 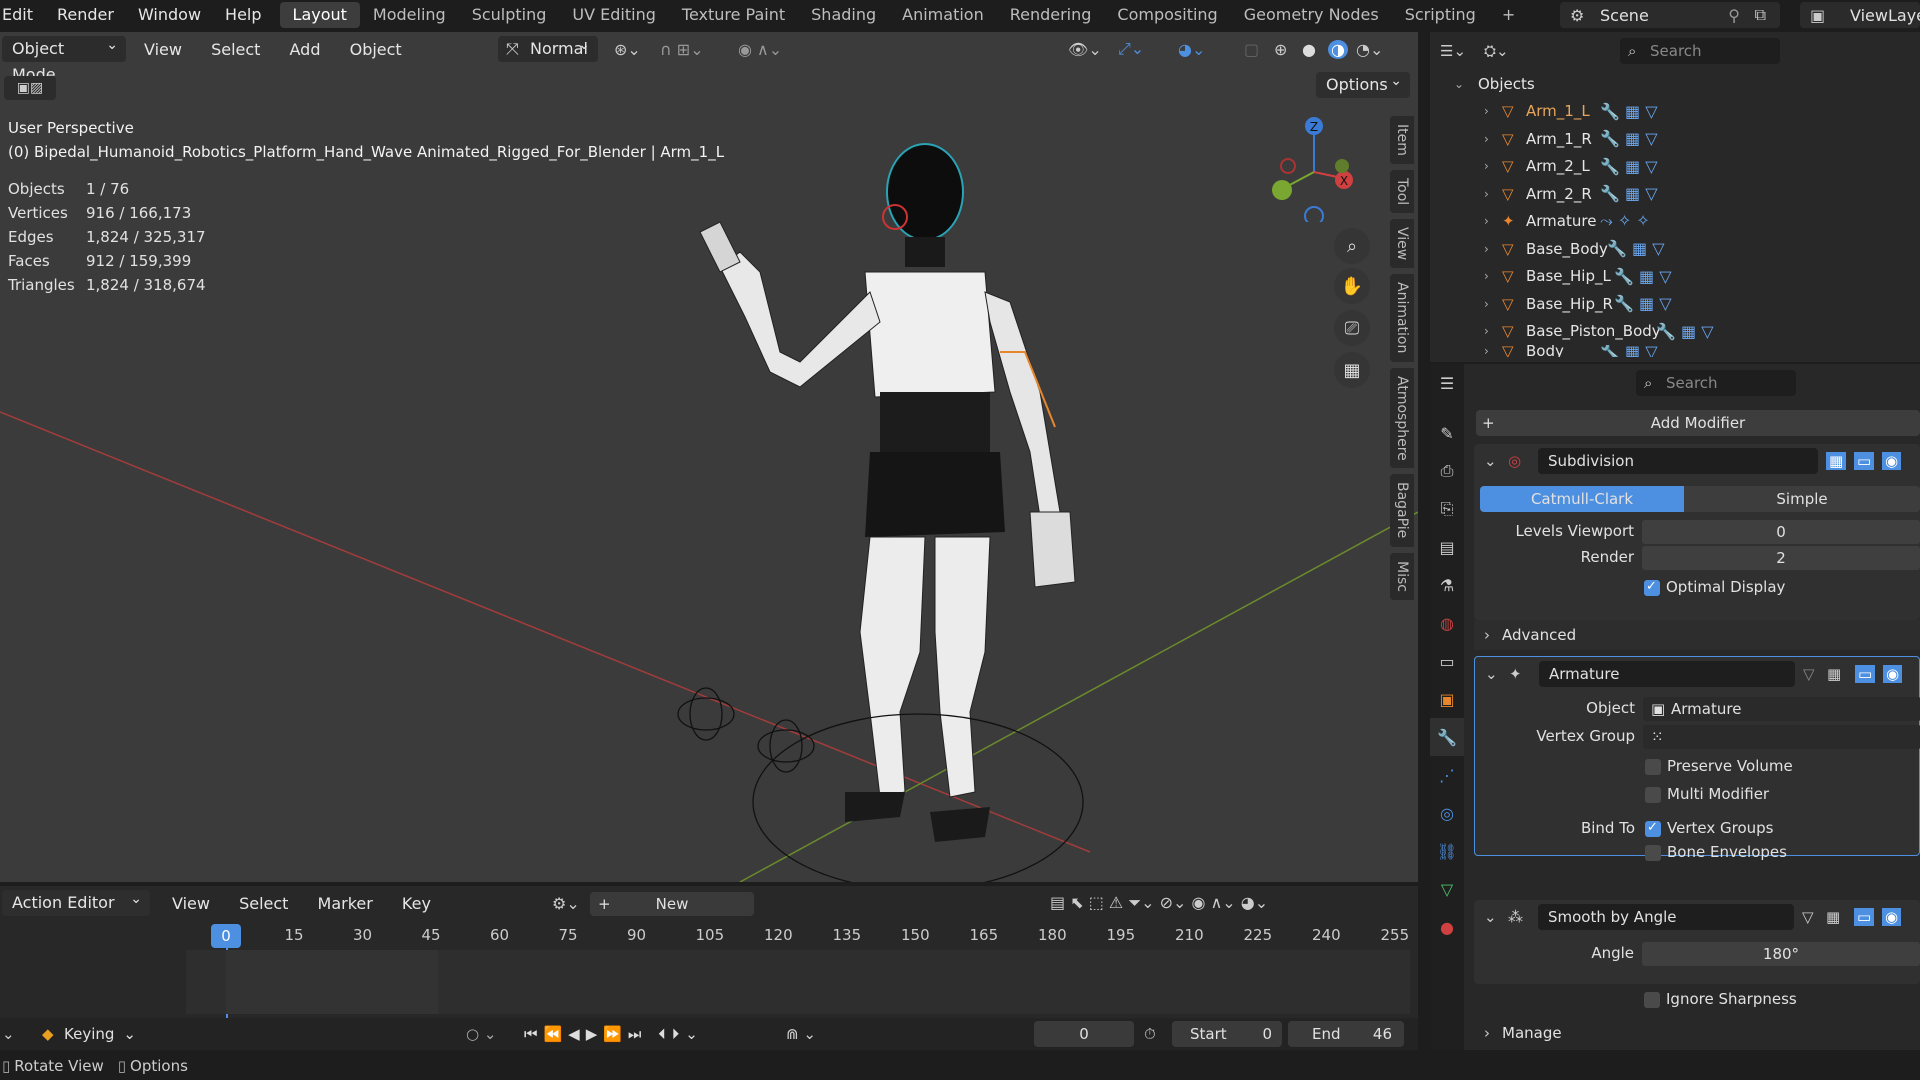 I want to click on outliner-row: › ▽ Base_Hip_R 🔧 ▦ ▽, so click(x=1675, y=304).